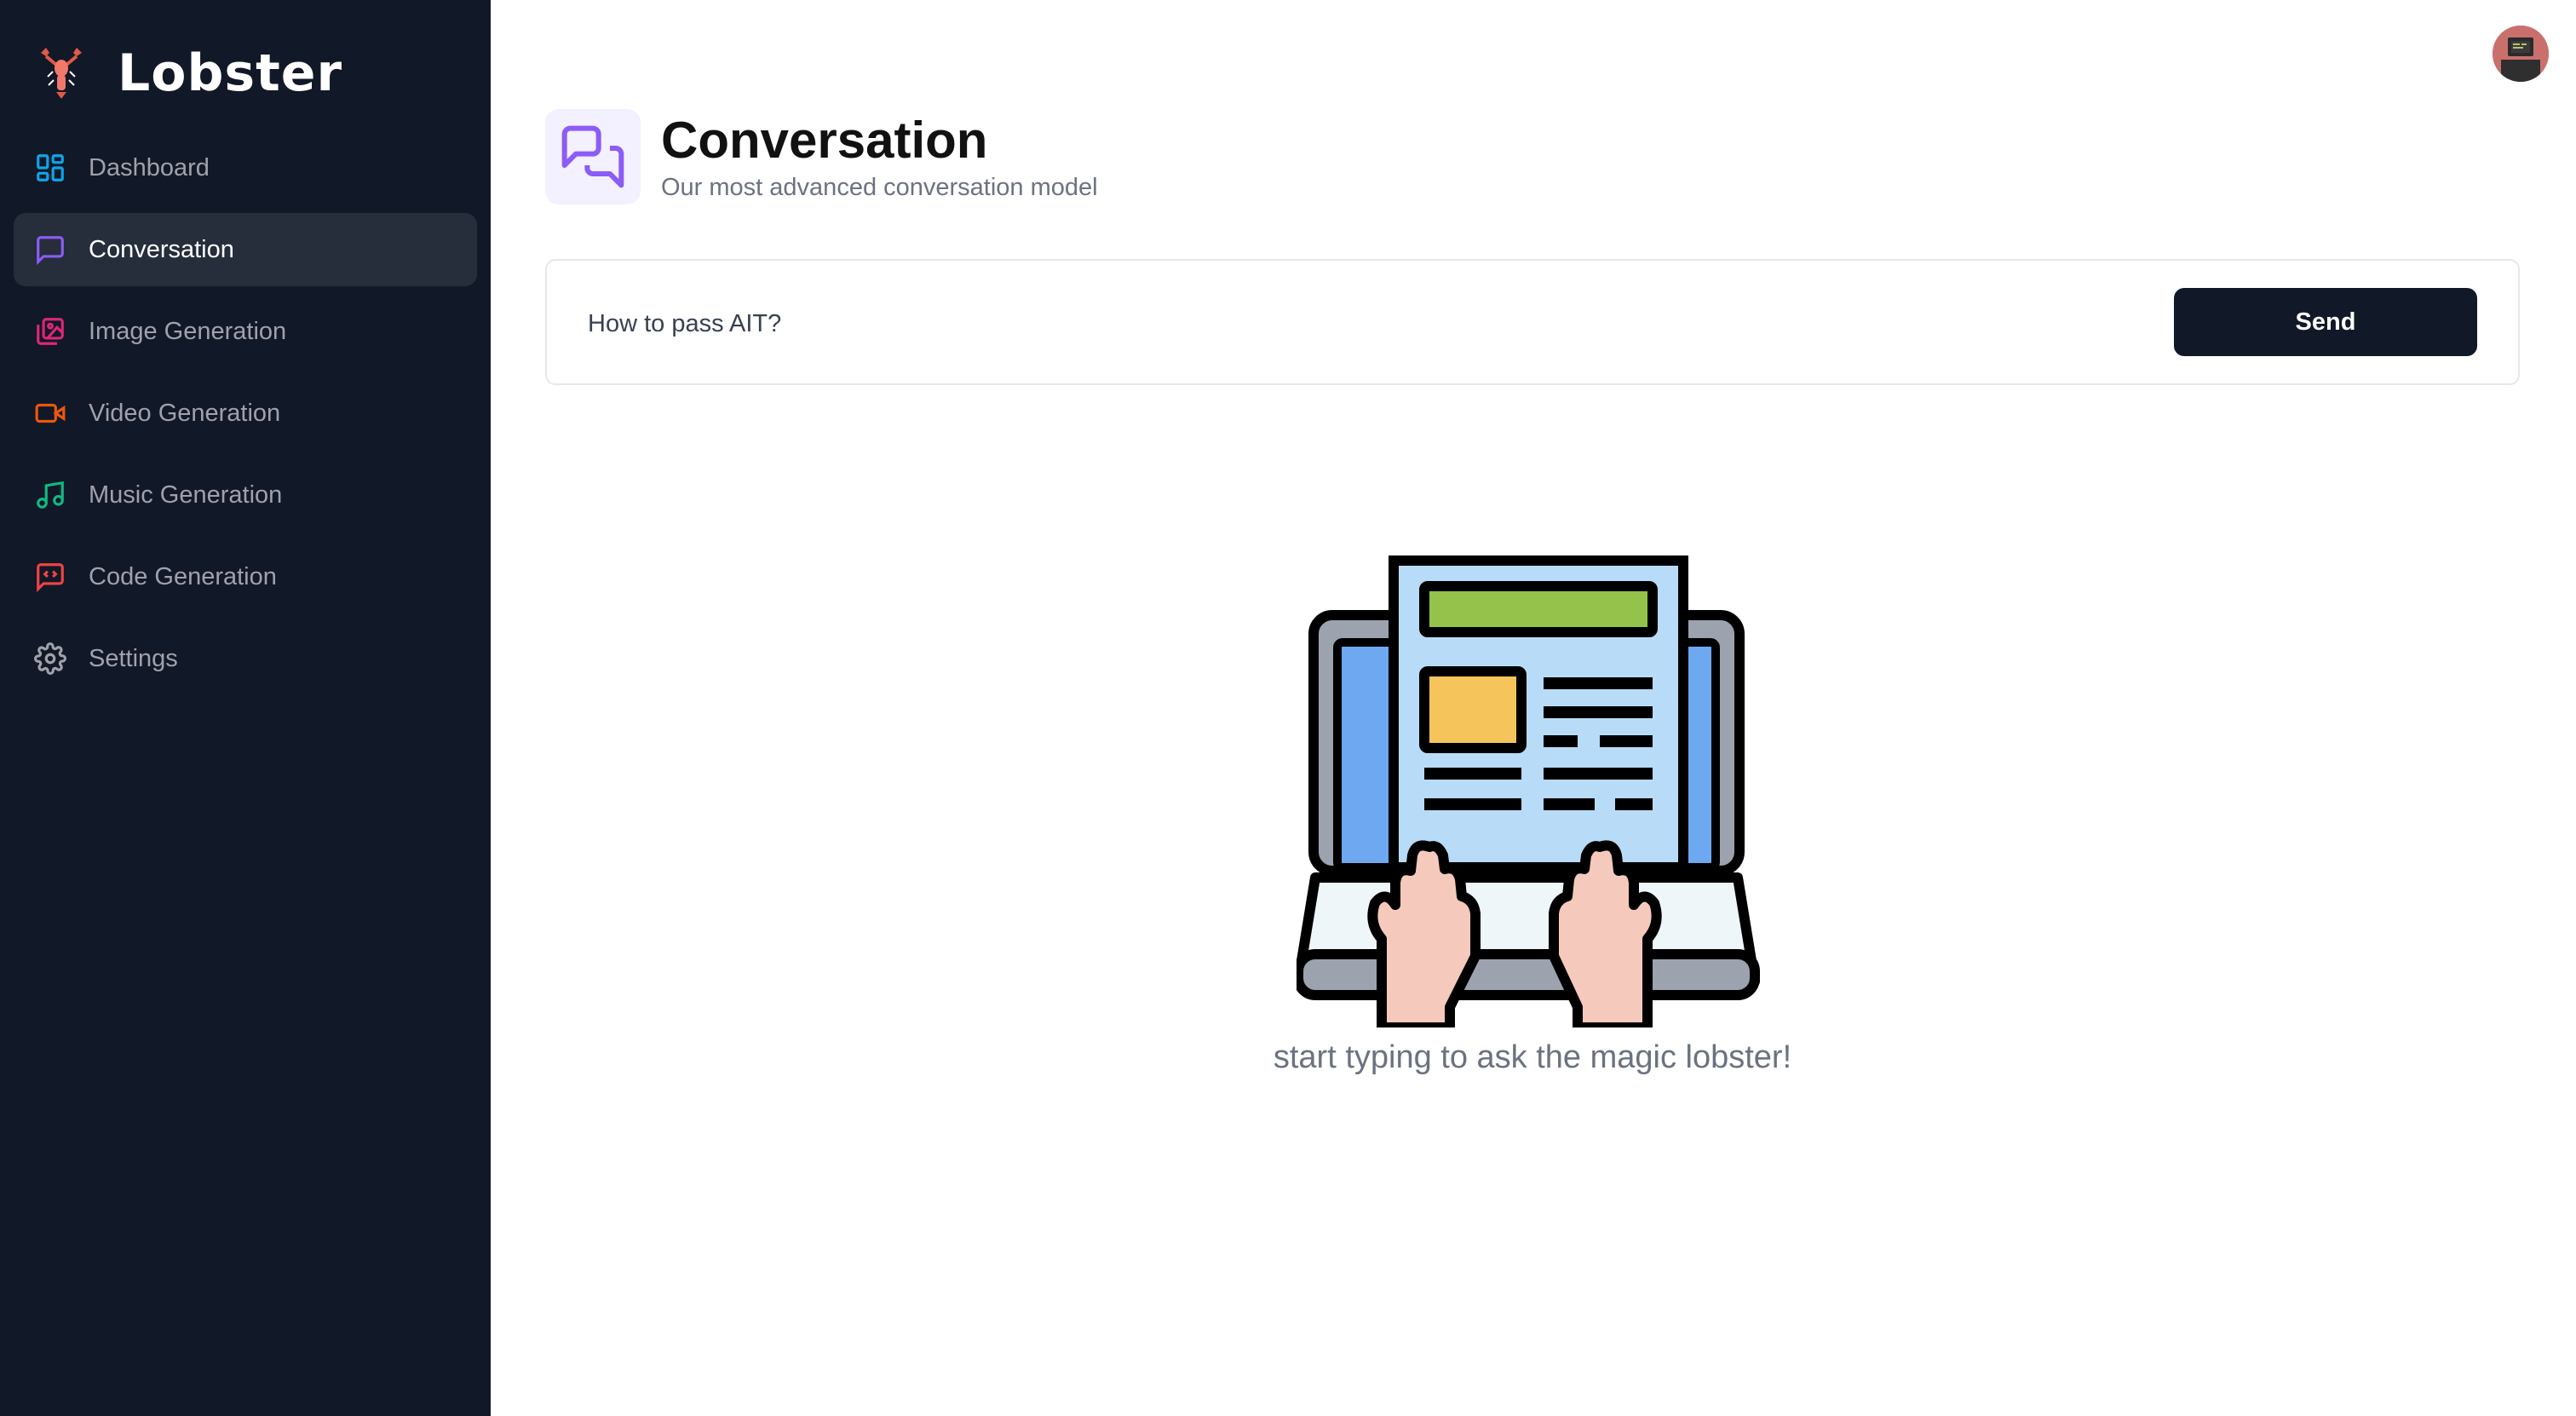 The image size is (2576, 1416). Describe the element at coordinates (824, 140) in the screenshot. I see `page-title: Conversation` at that location.